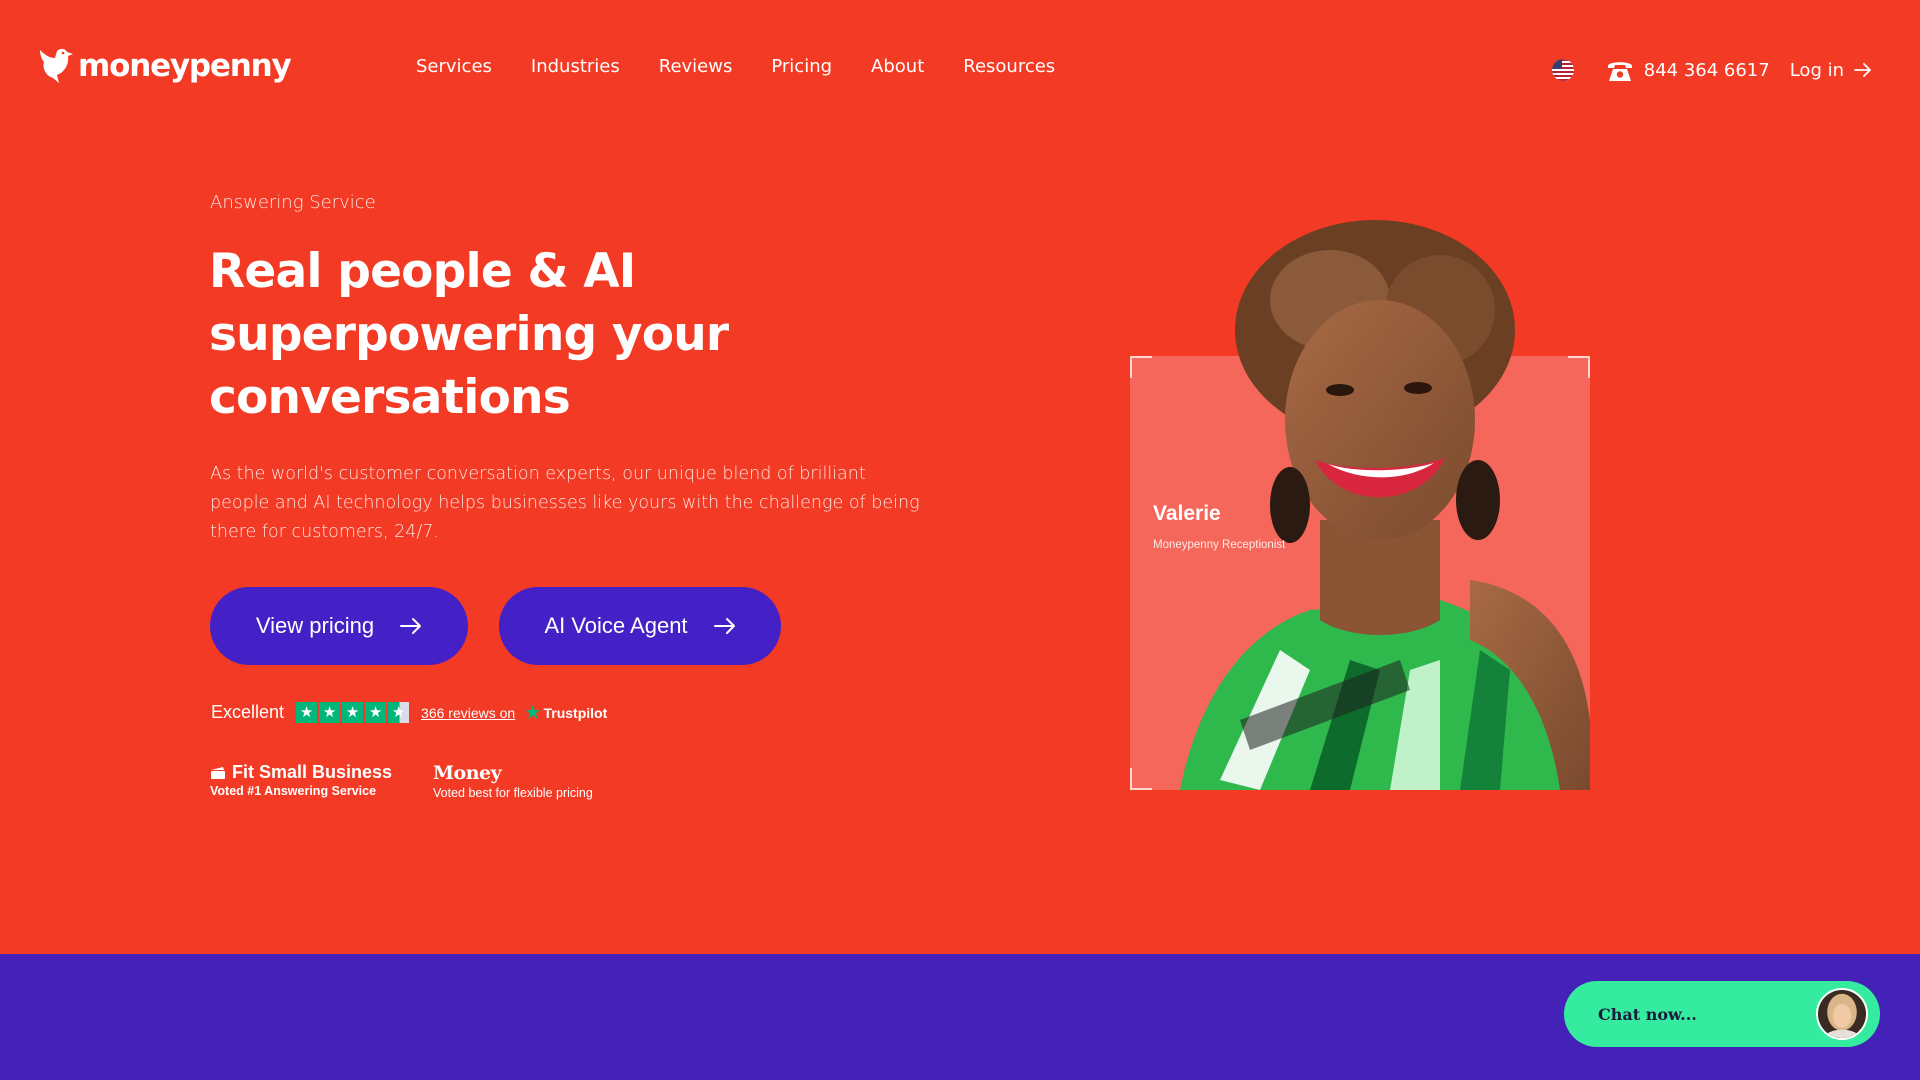 This screenshot has height=1080, width=1920. What do you see at coordinates (533, 712) in the screenshot?
I see `trustpilot-star-icon: ★` at bounding box center [533, 712].